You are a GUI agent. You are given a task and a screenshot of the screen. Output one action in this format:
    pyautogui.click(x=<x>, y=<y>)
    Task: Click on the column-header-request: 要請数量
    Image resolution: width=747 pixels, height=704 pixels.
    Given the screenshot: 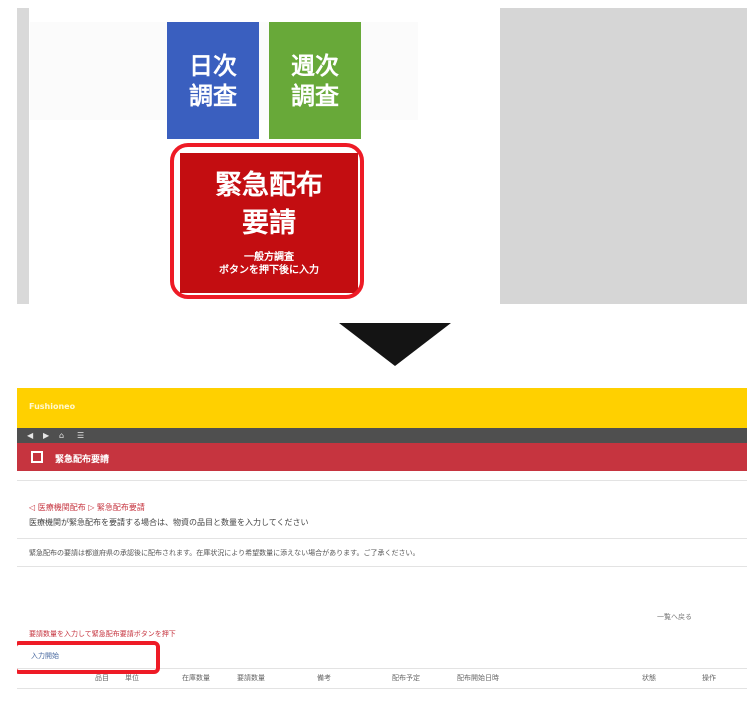 What is the action you would take?
    pyautogui.click(x=251, y=678)
    